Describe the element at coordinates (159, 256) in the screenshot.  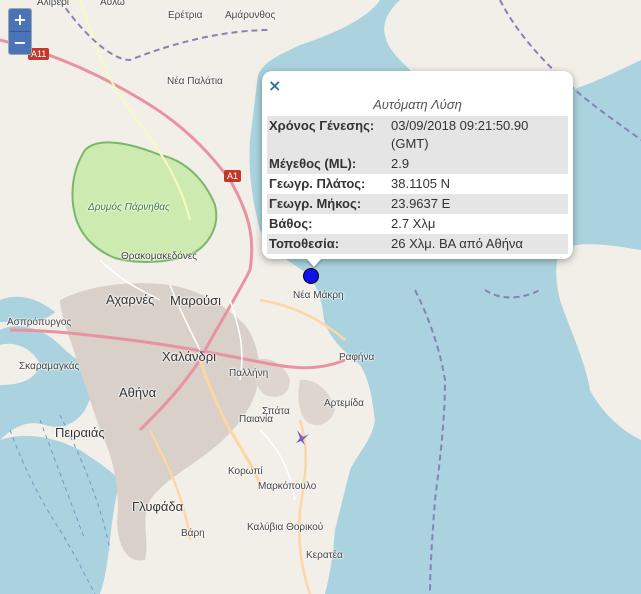
I see `place-thrakomakedones: Θρακομακεδόνες` at that location.